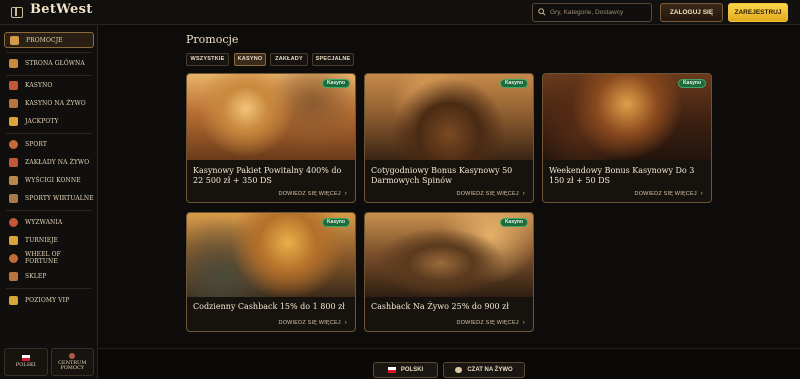 This screenshot has height=379, width=800. Describe the element at coordinates (13, 276) in the screenshot. I see `shop-icon` at that location.